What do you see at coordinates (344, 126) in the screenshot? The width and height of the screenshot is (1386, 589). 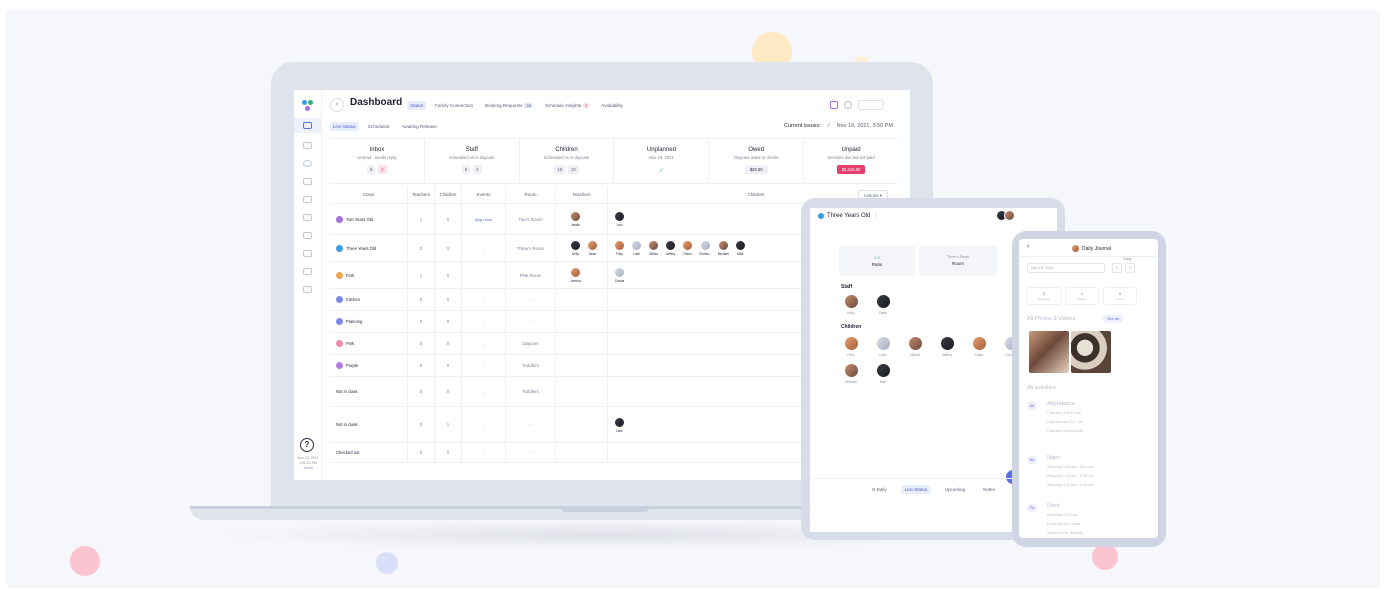 I see `subtab-live-status: Live Status` at bounding box center [344, 126].